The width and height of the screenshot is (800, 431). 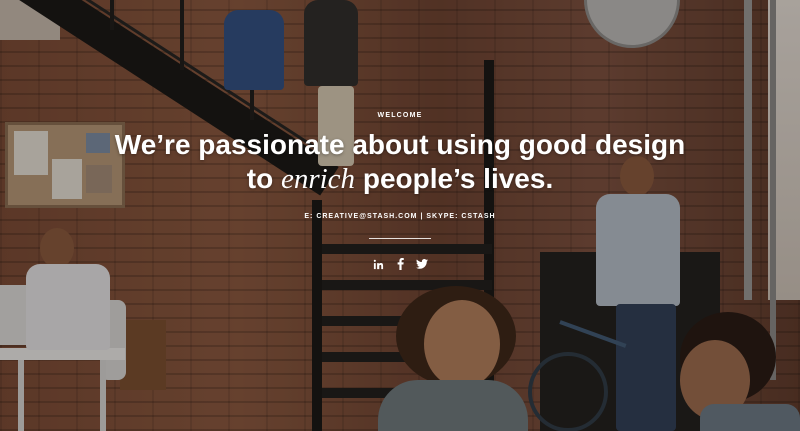 What do you see at coordinates (318, 179) in the screenshot?
I see `headline-accent-word: enrich` at bounding box center [318, 179].